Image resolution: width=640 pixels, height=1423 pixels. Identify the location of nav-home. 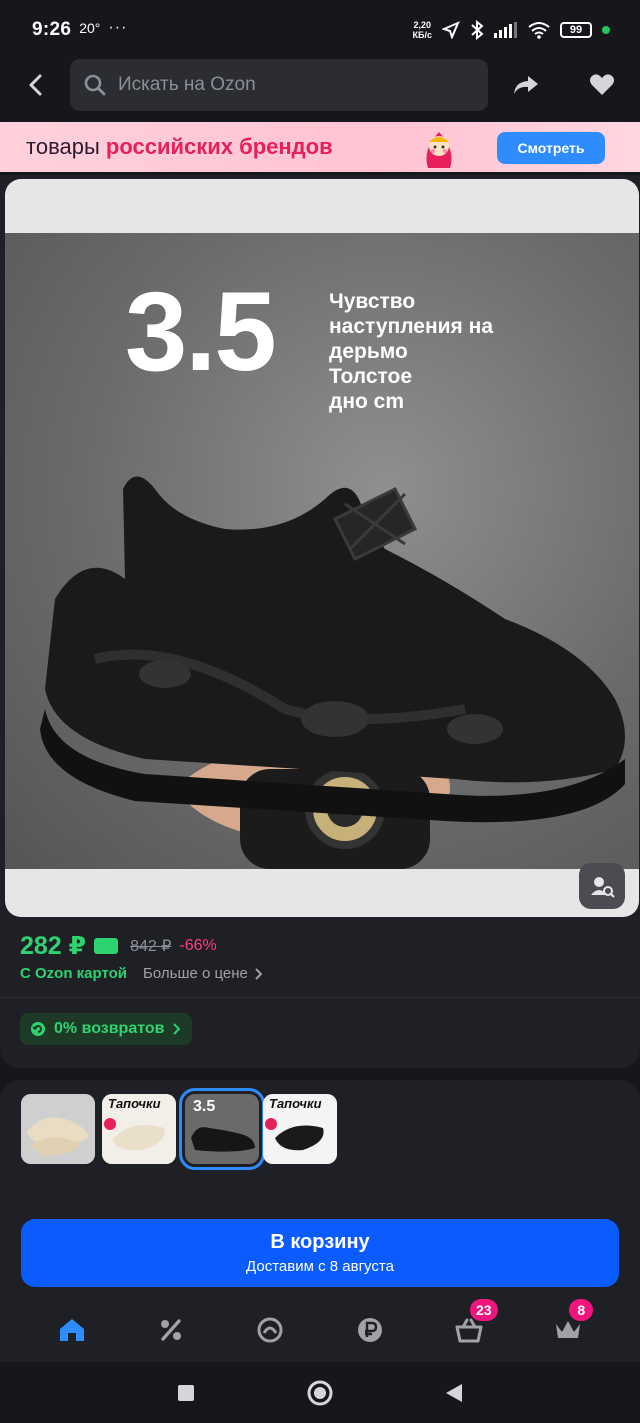
(72, 1330).